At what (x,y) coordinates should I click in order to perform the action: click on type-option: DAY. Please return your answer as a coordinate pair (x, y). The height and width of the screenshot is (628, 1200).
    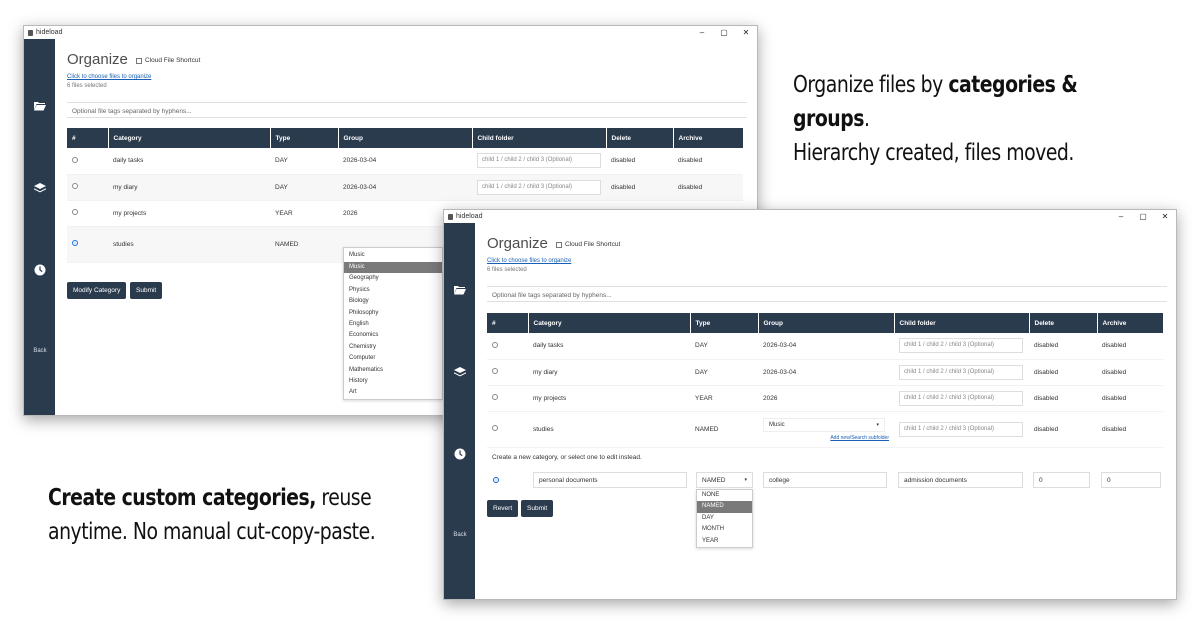
    Looking at the image, I should click on (724, 518).